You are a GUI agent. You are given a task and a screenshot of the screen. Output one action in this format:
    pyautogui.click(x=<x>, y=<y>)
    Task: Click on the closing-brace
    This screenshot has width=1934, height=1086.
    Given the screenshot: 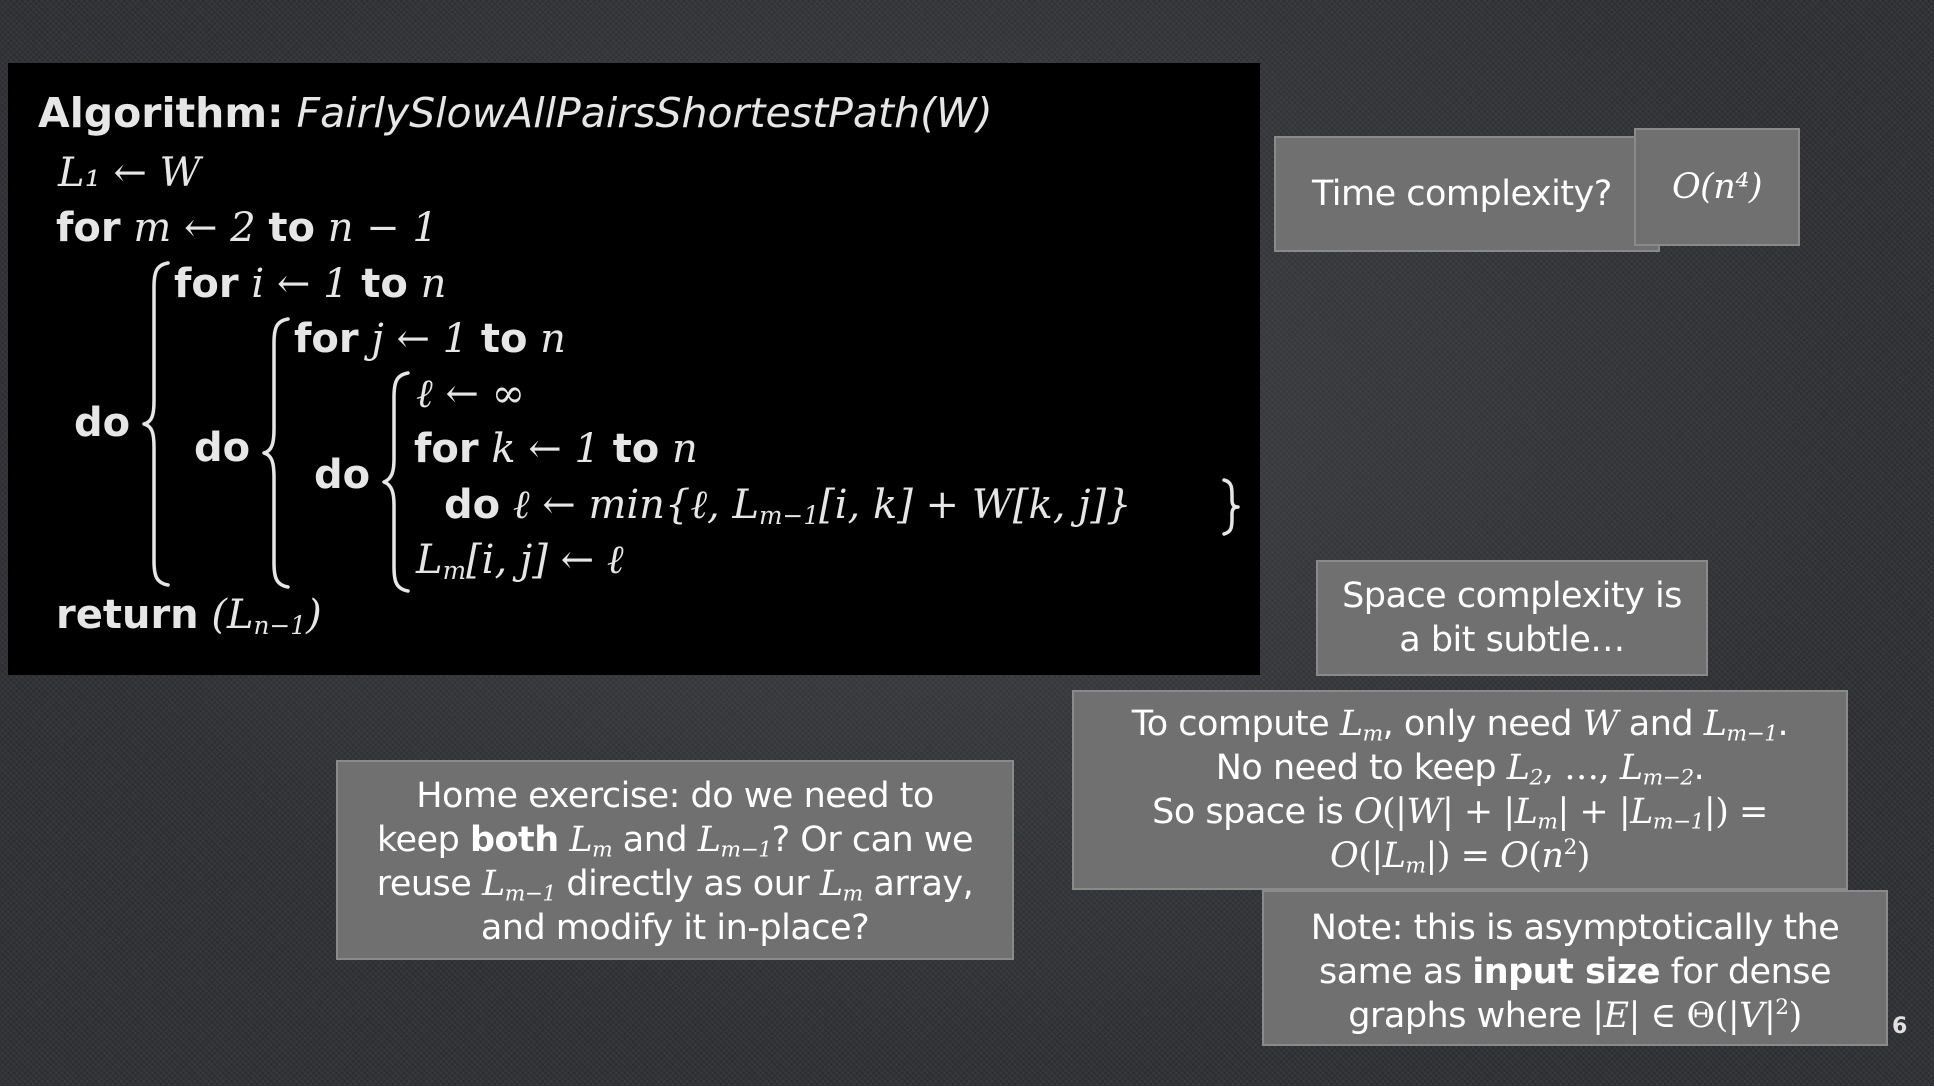 What is the action you would take?
    pyautogui.click(x=1231, y=507)
    